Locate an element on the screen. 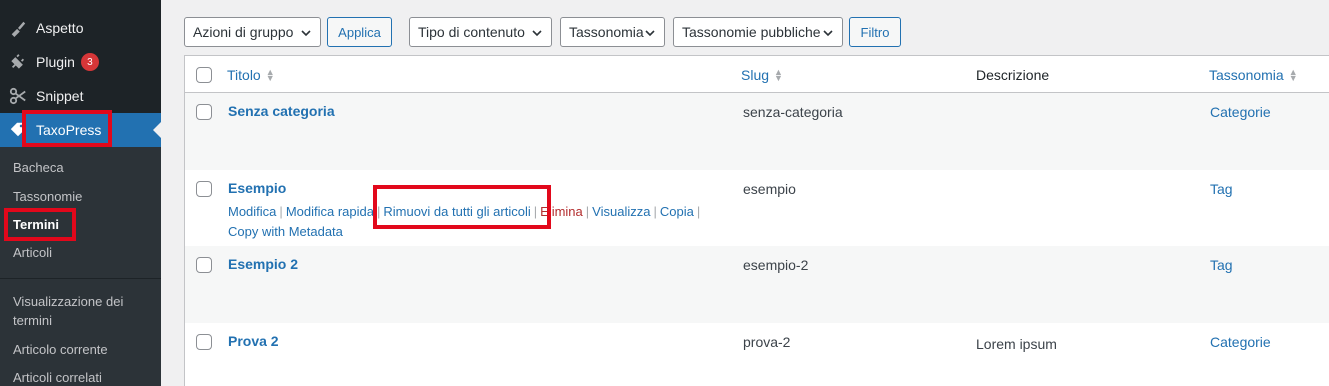 This screenshot has height=386, width=1329. view-link: Visualizza is located at coordinates (621, 211).